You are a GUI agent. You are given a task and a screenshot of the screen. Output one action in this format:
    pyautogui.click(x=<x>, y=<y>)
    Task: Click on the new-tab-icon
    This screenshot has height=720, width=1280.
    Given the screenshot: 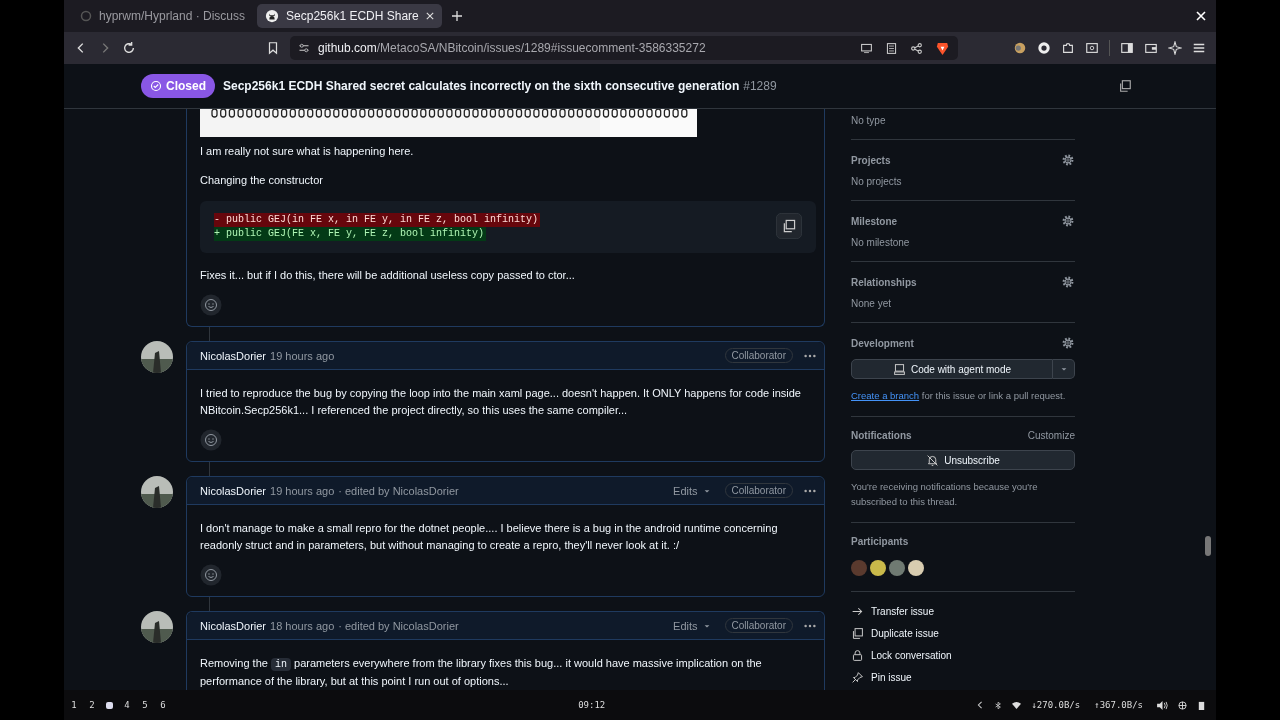 What is the action you would take?
    pyautogui.click(x=456, y=16)
    